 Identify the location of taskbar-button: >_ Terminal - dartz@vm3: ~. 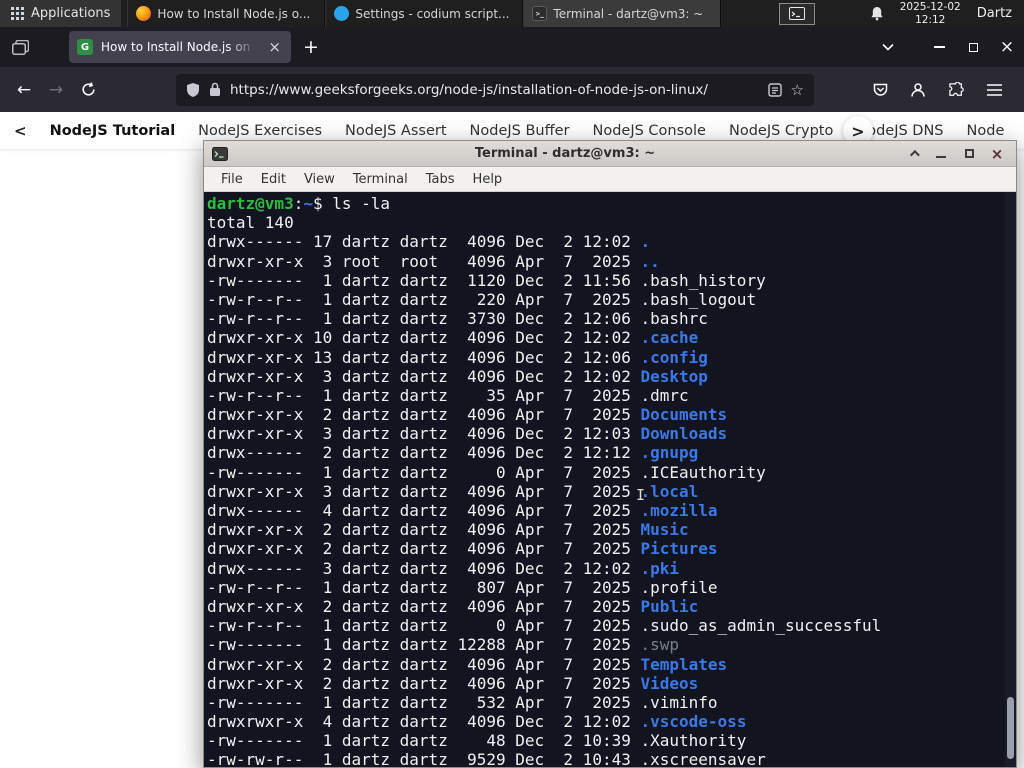
(622, 13).